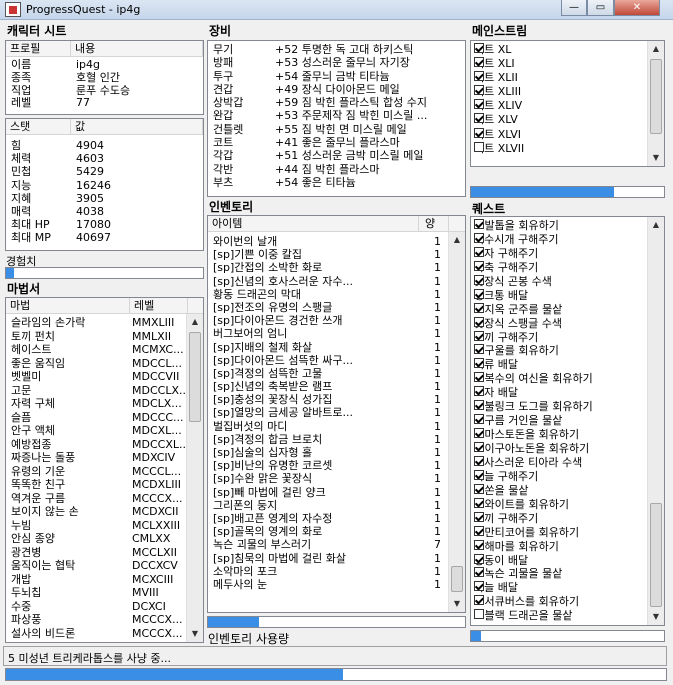  Describe the element at coordinates (104, 171) in the screenshot. I see `stat-row: 민첩 5429` at that location.